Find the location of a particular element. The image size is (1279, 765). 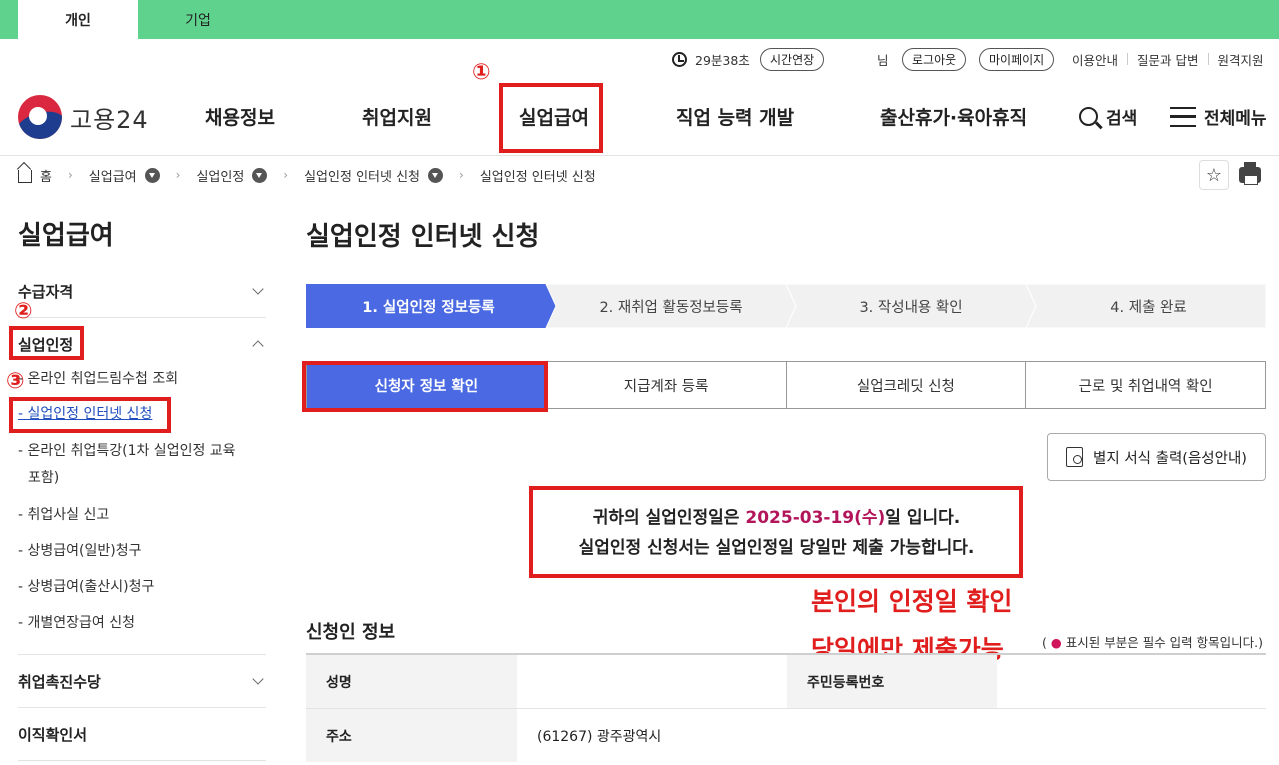

taegeuk-logo-icon is located at coordinates (40, 117).